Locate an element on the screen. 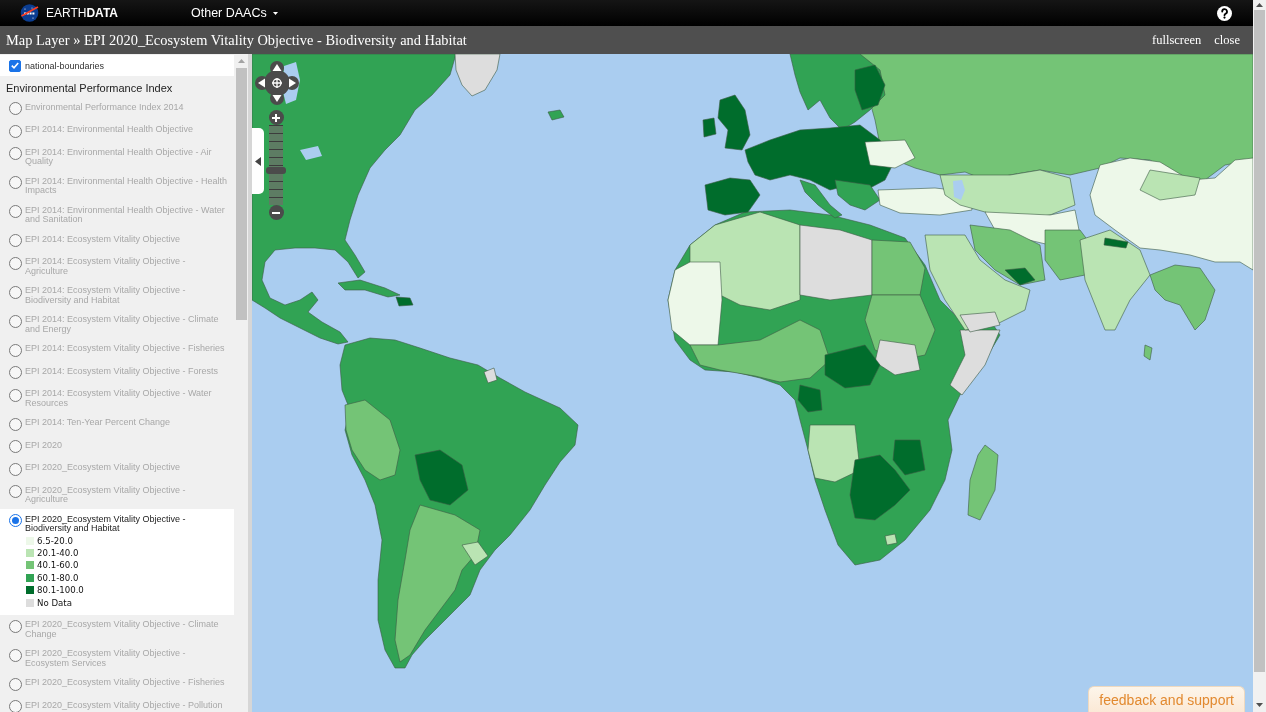 This screenshot has width=1266, height=712. menu-button: Other DAACs is located at coordinates (234, 13).